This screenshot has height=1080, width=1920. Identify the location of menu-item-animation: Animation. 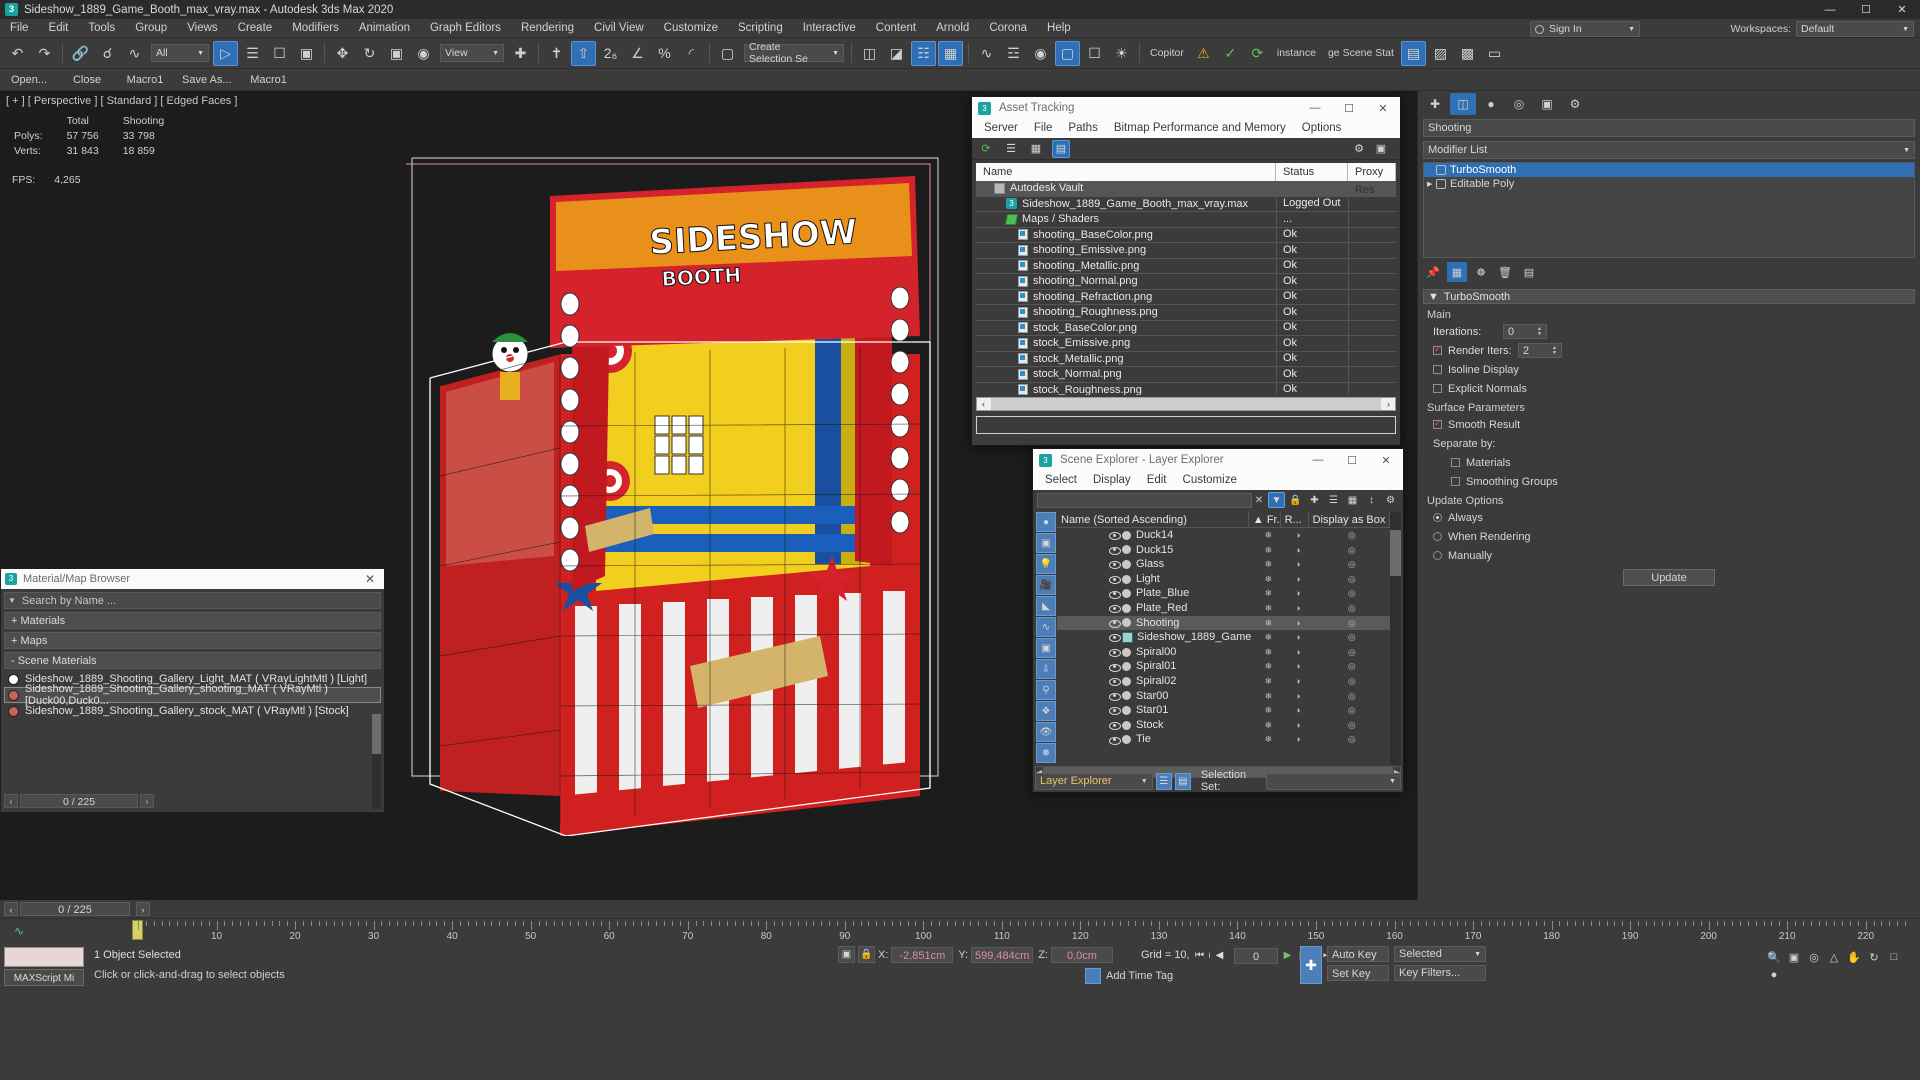
(384, 28).